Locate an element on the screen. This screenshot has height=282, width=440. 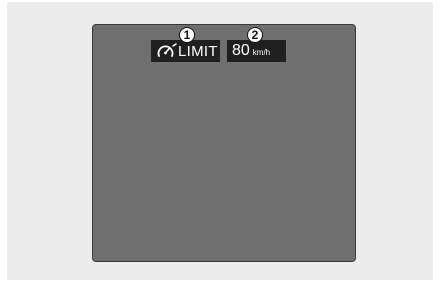
speed-limiter-indicator: LIMIT is located at coordinates (185, 51).